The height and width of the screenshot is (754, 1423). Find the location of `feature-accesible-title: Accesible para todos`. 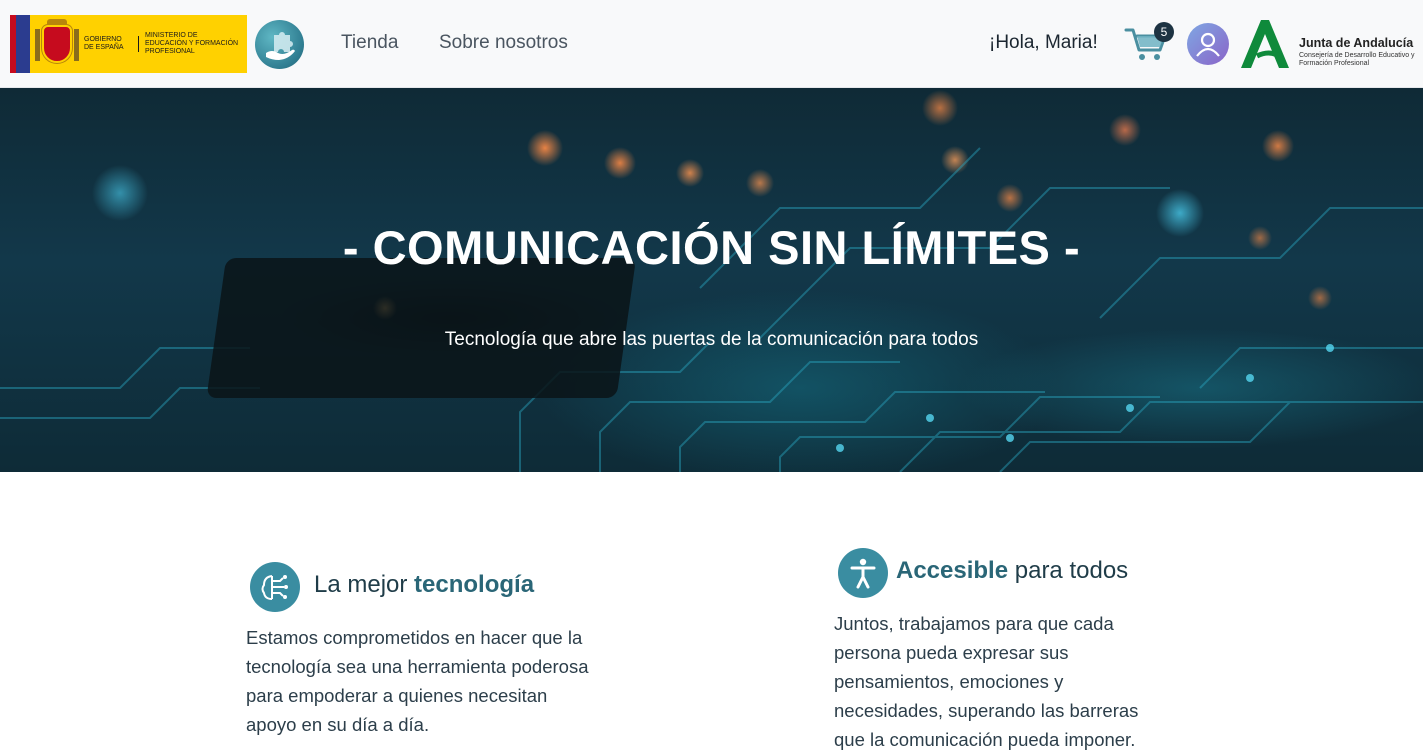

feature-accesible-title: Accesible para todos is located at coordinates (1012, 571).